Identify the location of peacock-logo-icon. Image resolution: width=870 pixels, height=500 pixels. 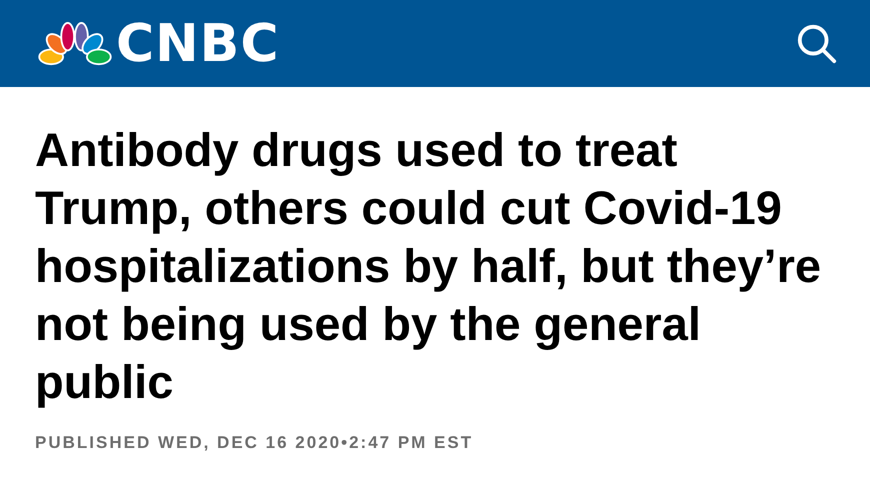
(75, 44).